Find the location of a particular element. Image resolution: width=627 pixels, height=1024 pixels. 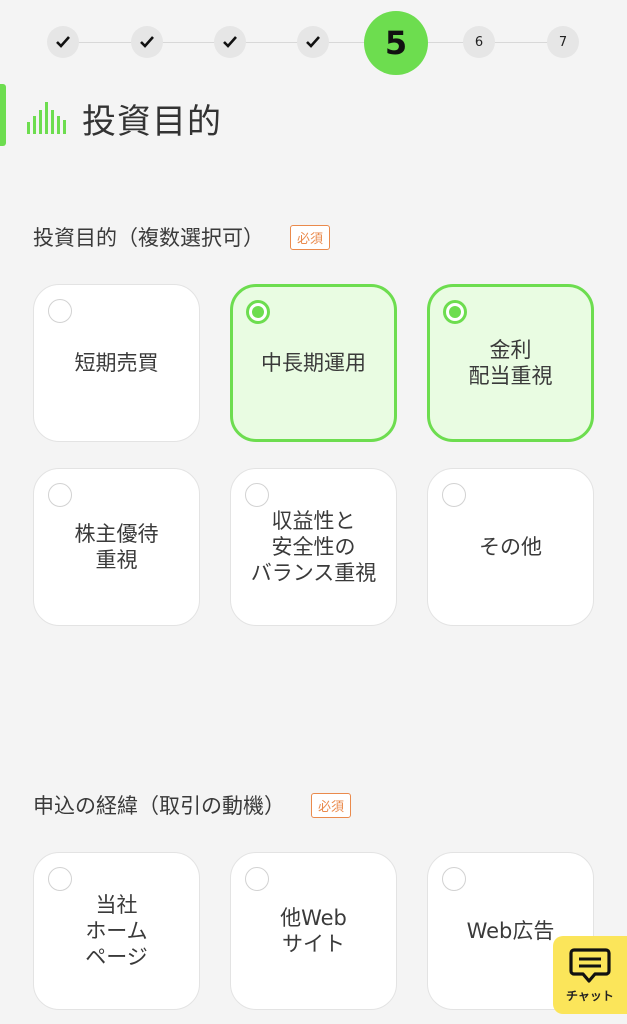

step-6: 6 is located at coordinates (479, 42).